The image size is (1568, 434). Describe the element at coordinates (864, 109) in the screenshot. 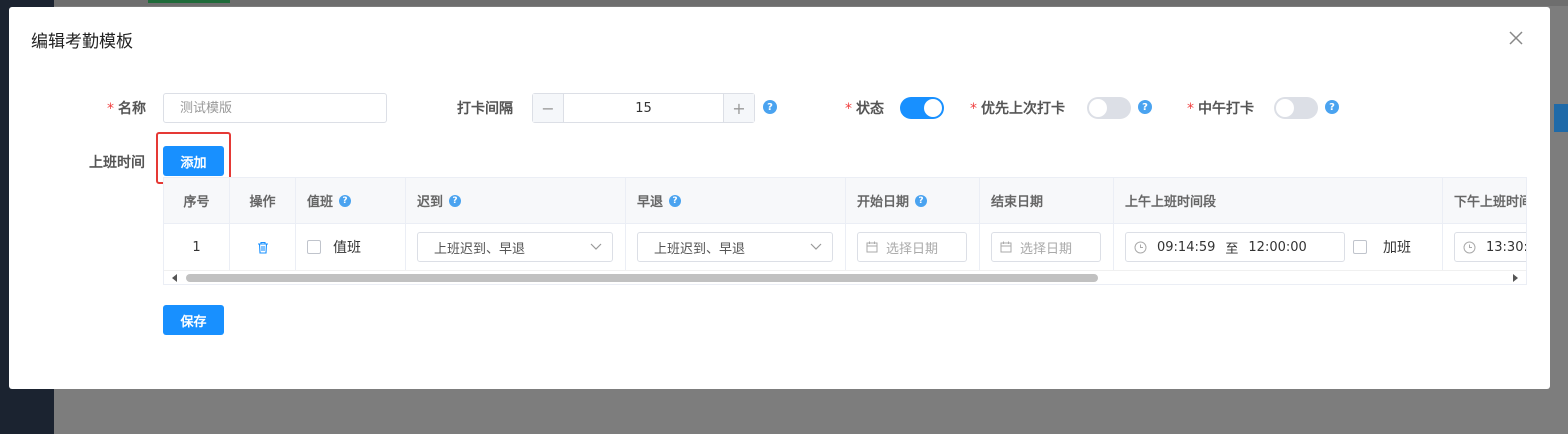

I see `status-label: * 状态` at that location.